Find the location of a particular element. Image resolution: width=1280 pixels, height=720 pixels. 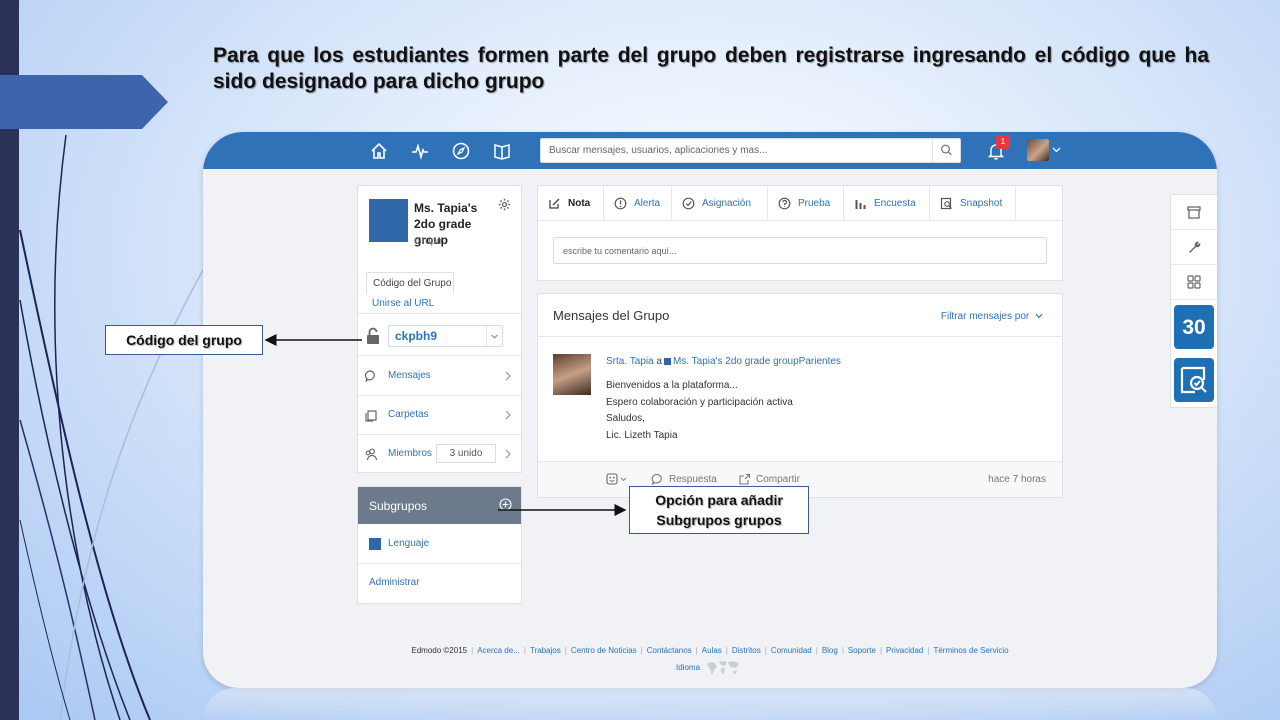

post-author-avatar is located at coordinates (572, 374).